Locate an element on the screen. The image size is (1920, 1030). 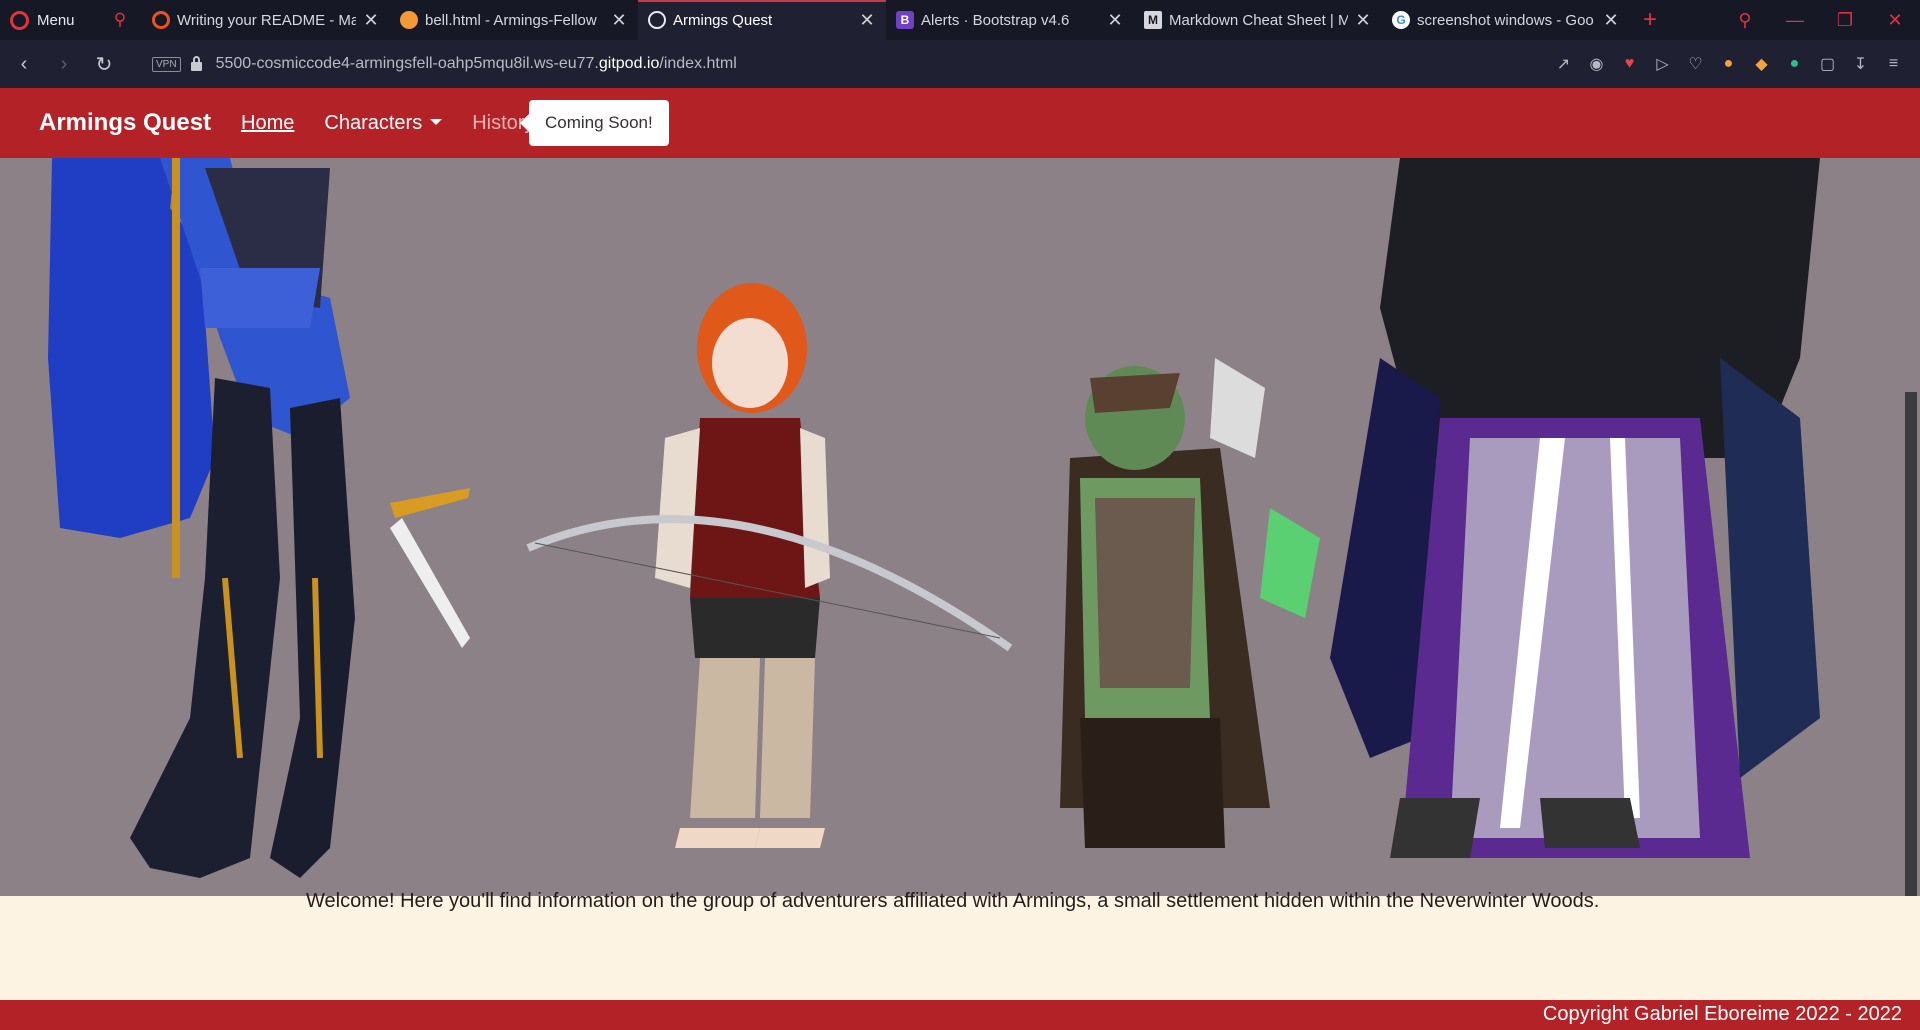
easy-setup-icon: ≡ is located at coordinates (1893, 64).